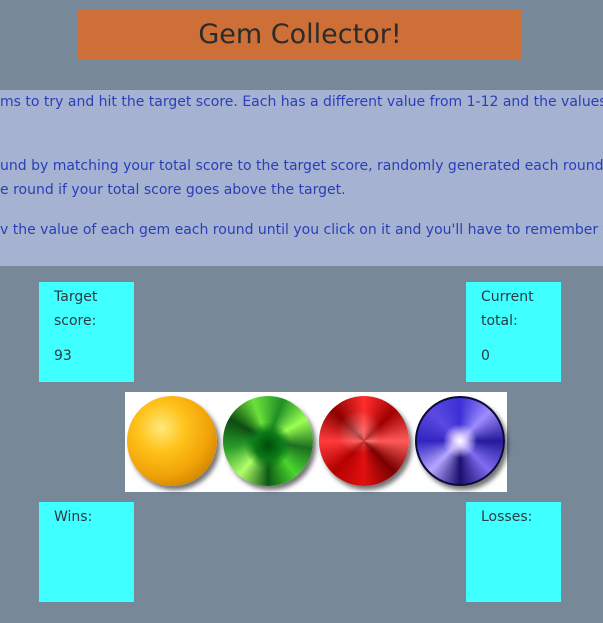 Image resolution: width=603 pixels, height=623 pixels. I want to click on target-score-label: Target score:, so click(76, 309).